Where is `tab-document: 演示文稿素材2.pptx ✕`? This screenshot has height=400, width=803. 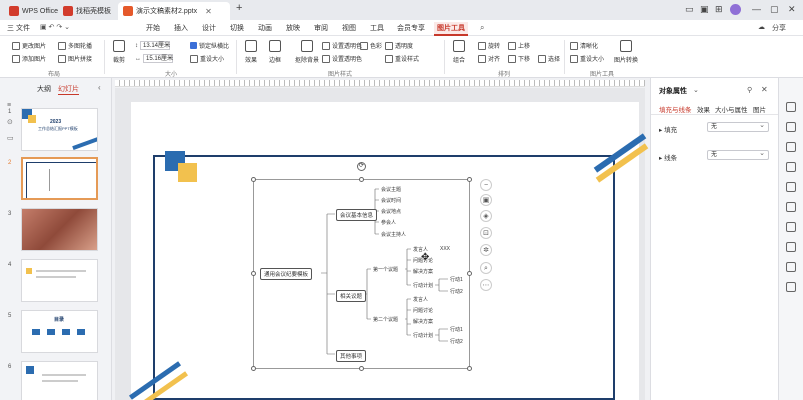 tab-document: 演示文稿素材2.pptx ✕ is located at coordinates (174, 11).